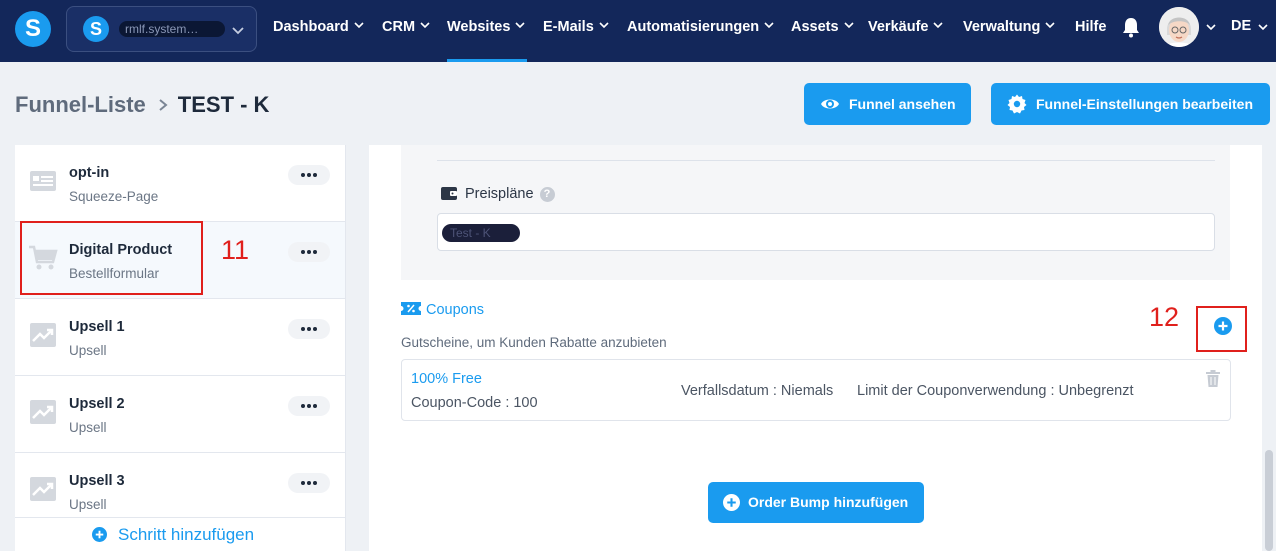  What do you see at coordinates (97, 327) in the screenshot?
I see `step-title: Upsell 1` at bounding box center [97, 327].